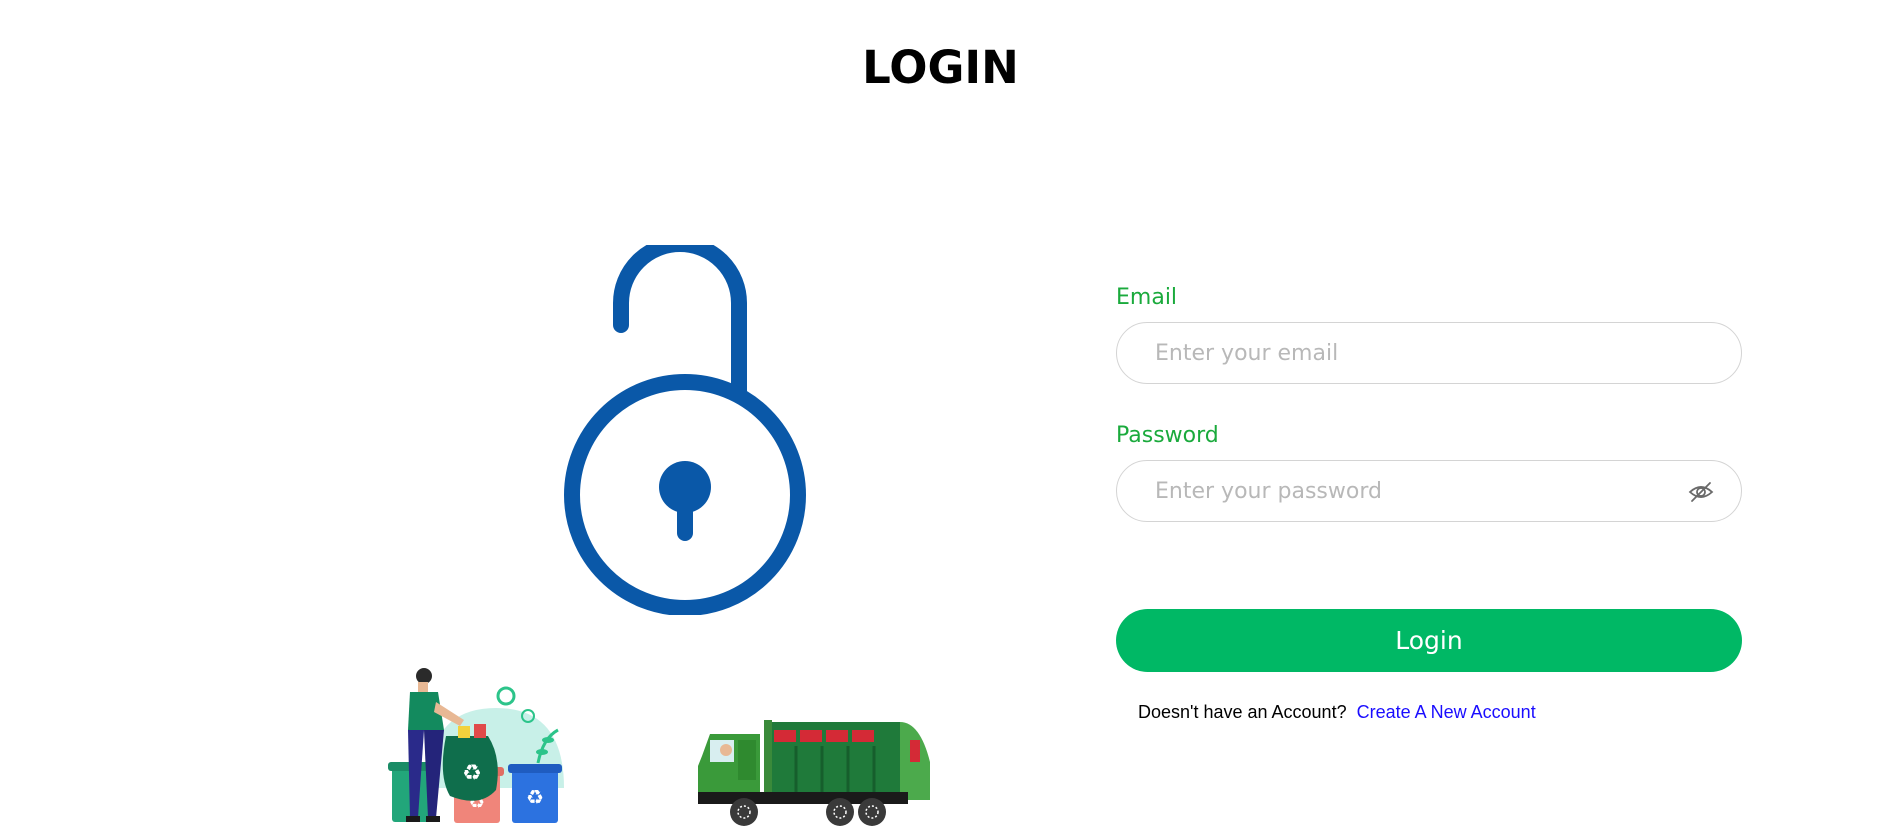  Describe the element at coordinates (1415, 491) in the screenshot. I see `password-input` at that location.